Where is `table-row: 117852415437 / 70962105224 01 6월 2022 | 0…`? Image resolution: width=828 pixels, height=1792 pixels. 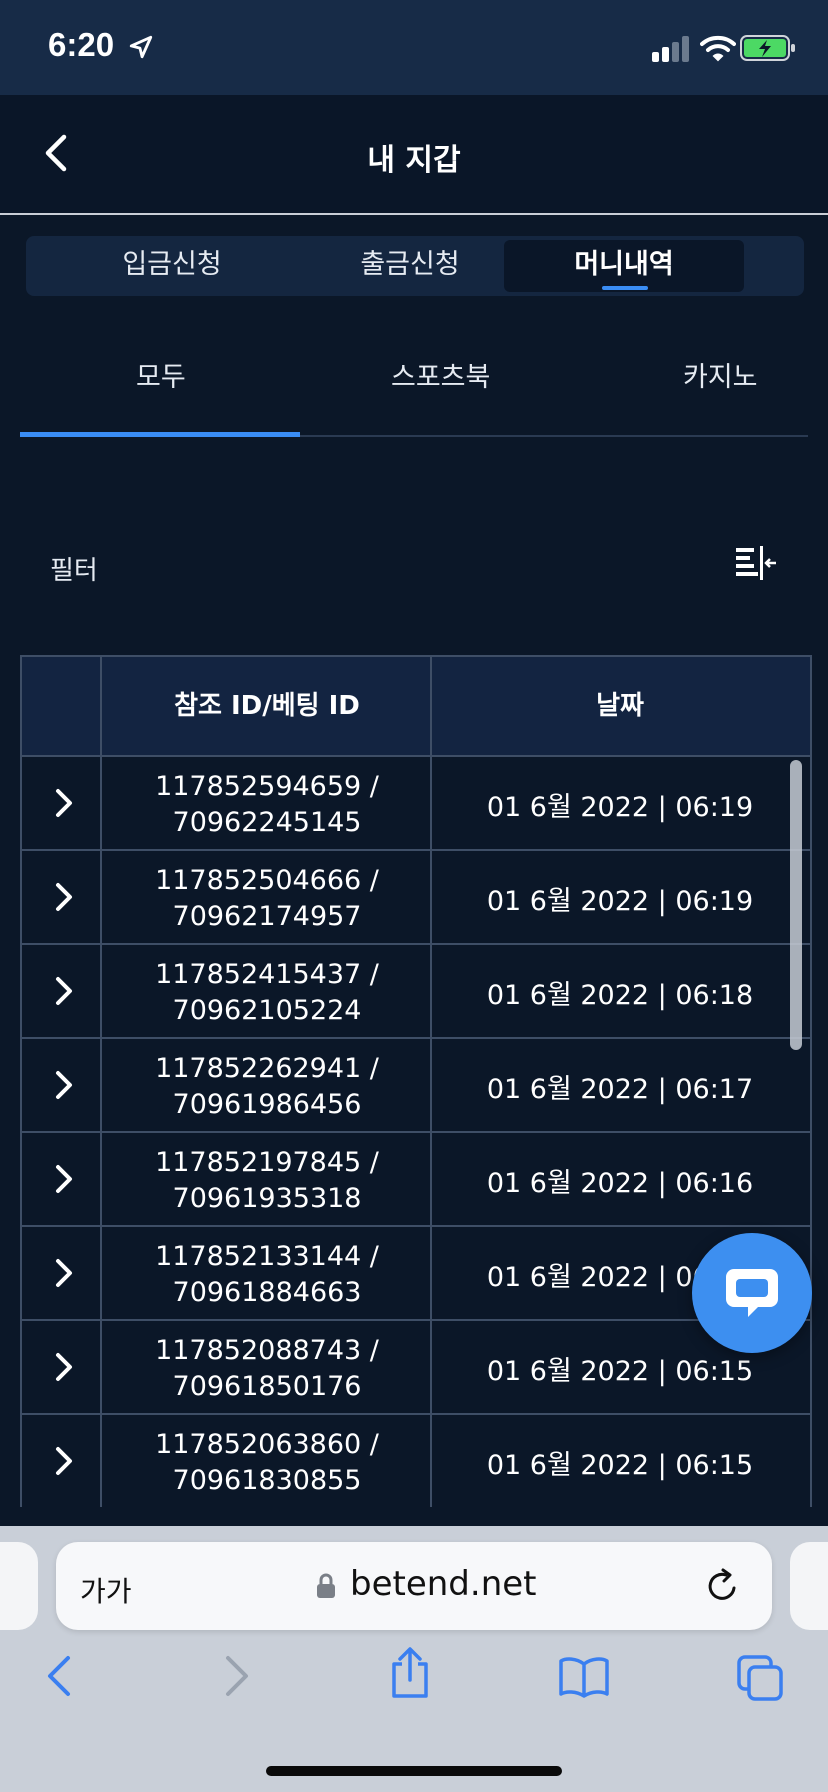 table-row: 117852415437 / 70962105224 01 6월 2022 | 0… is located at coordinates (416, 992).